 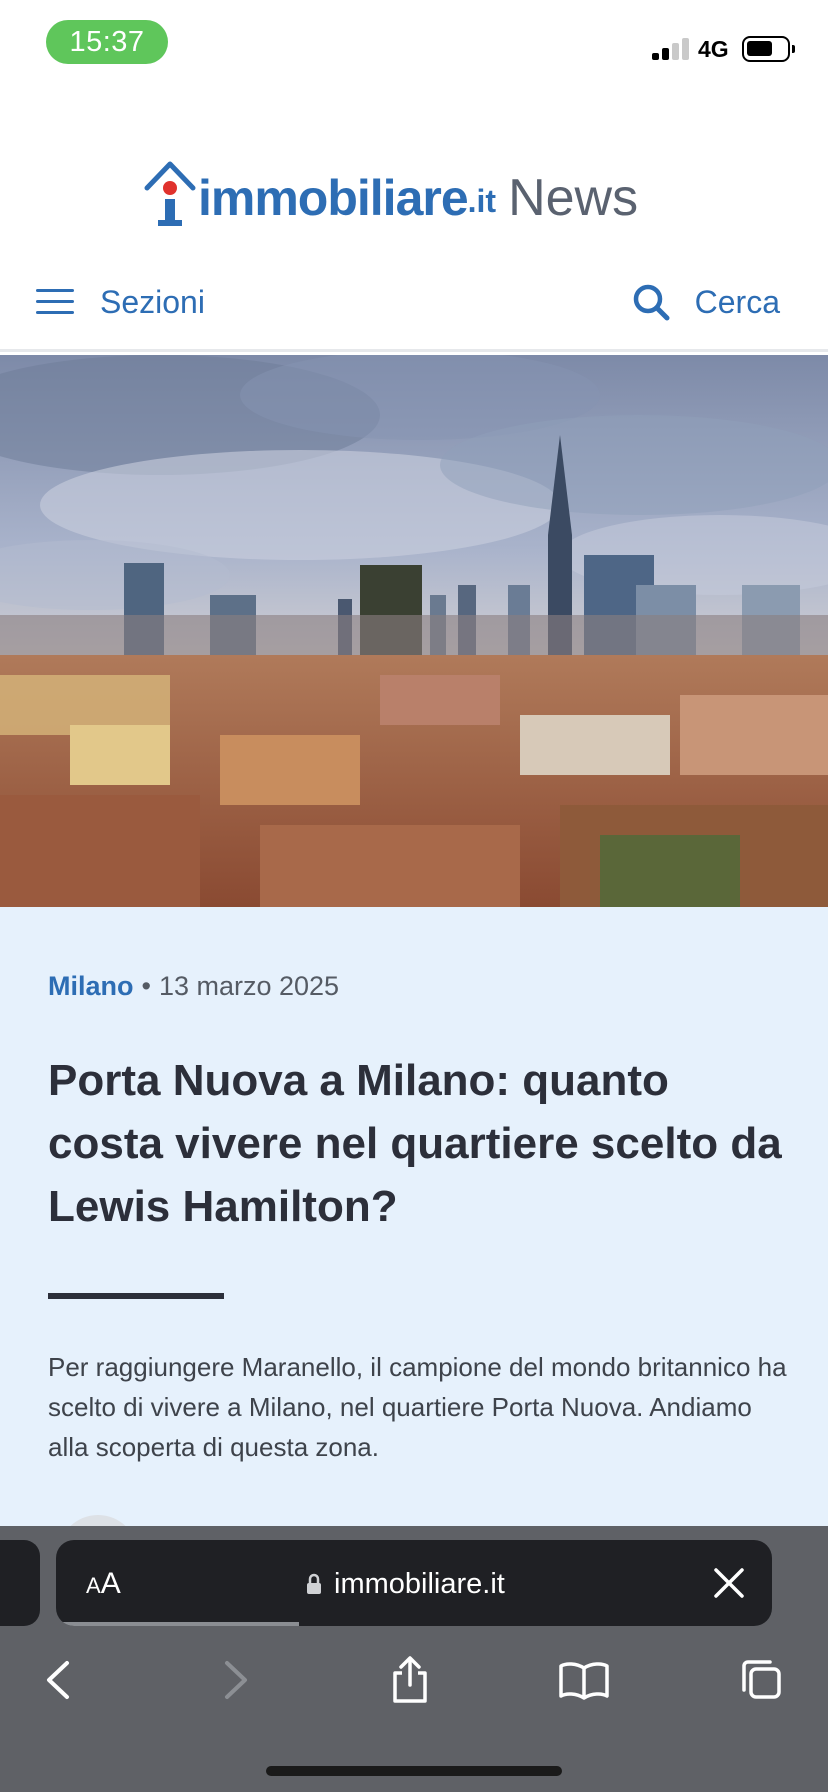 What do you see at coordinates (107, 42) in the screenshot?
I see `status-time: 15:37` at bounding box center [107, 42].